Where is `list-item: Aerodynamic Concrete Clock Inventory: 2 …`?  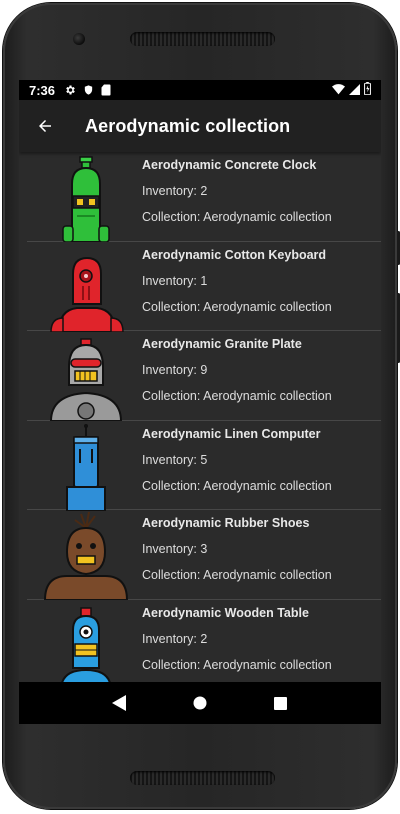
list-item: Aerodynamic Concrete Clock Inventory: 2 … is located at coordinates (204, 197).